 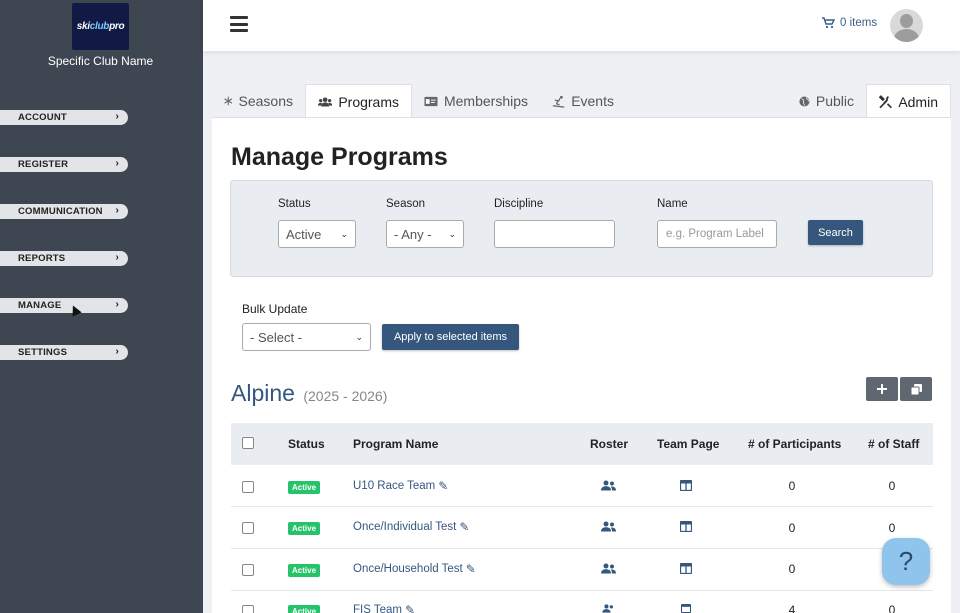 I want to click on tab-public: Public, so click(x=826, y=101).